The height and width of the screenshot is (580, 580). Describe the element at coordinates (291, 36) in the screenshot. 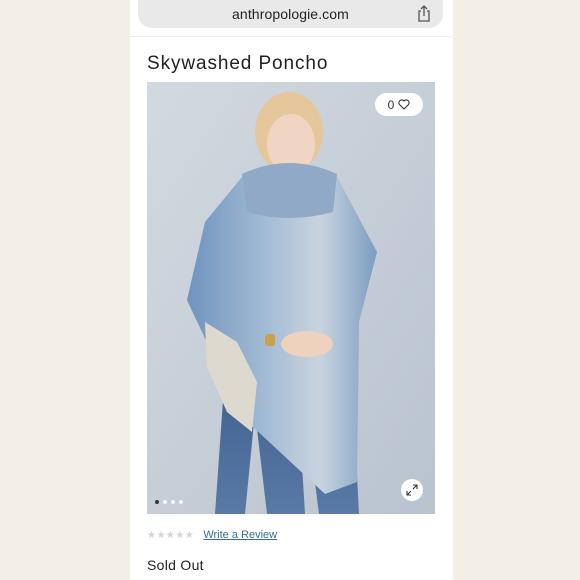

I see `header-divider` at that location.